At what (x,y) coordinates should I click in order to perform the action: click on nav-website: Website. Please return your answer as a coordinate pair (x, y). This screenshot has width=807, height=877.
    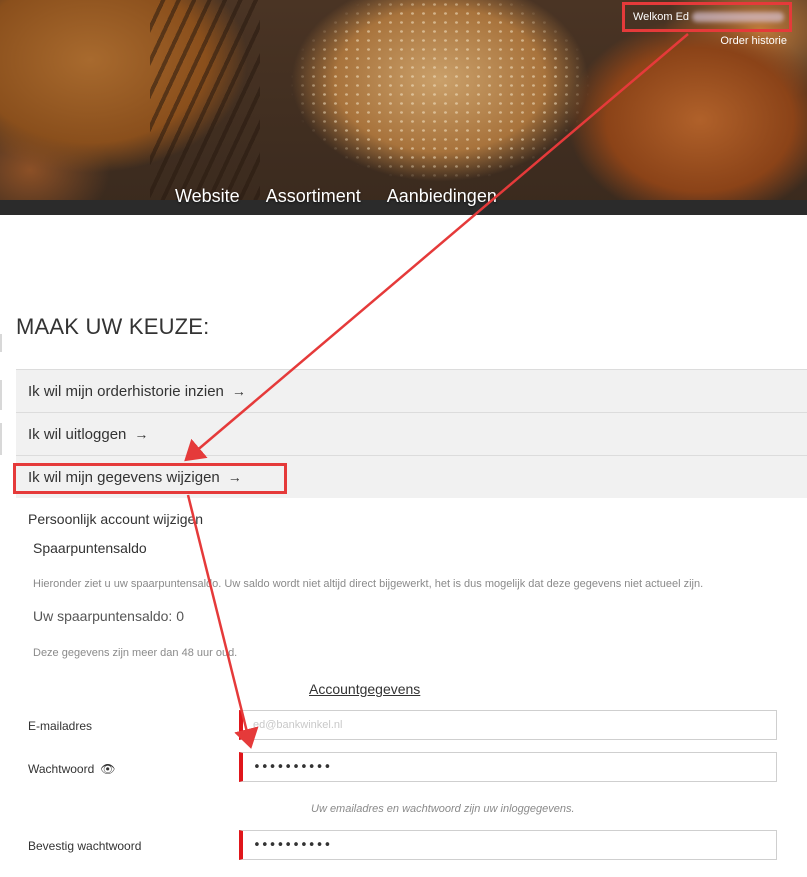
    Looking at the image, I should click on (207, 196).